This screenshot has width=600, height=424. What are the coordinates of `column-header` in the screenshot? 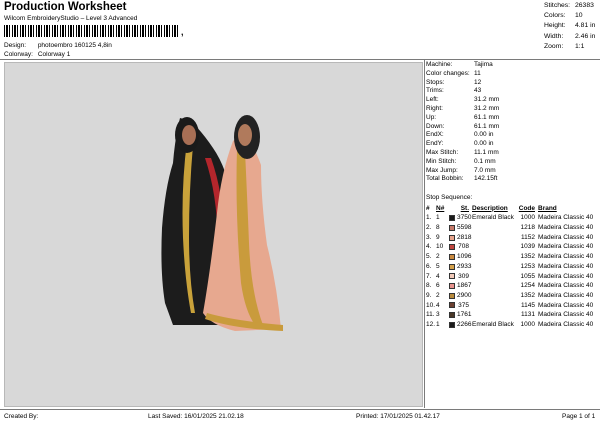 It's located at (453, 209).